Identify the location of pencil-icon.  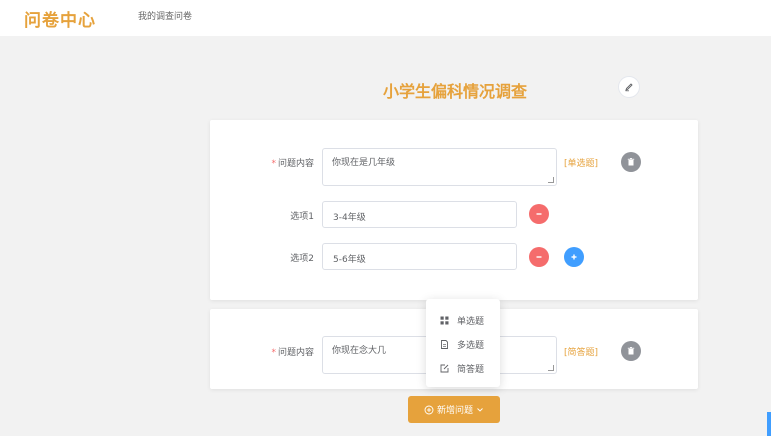
(629, 87).